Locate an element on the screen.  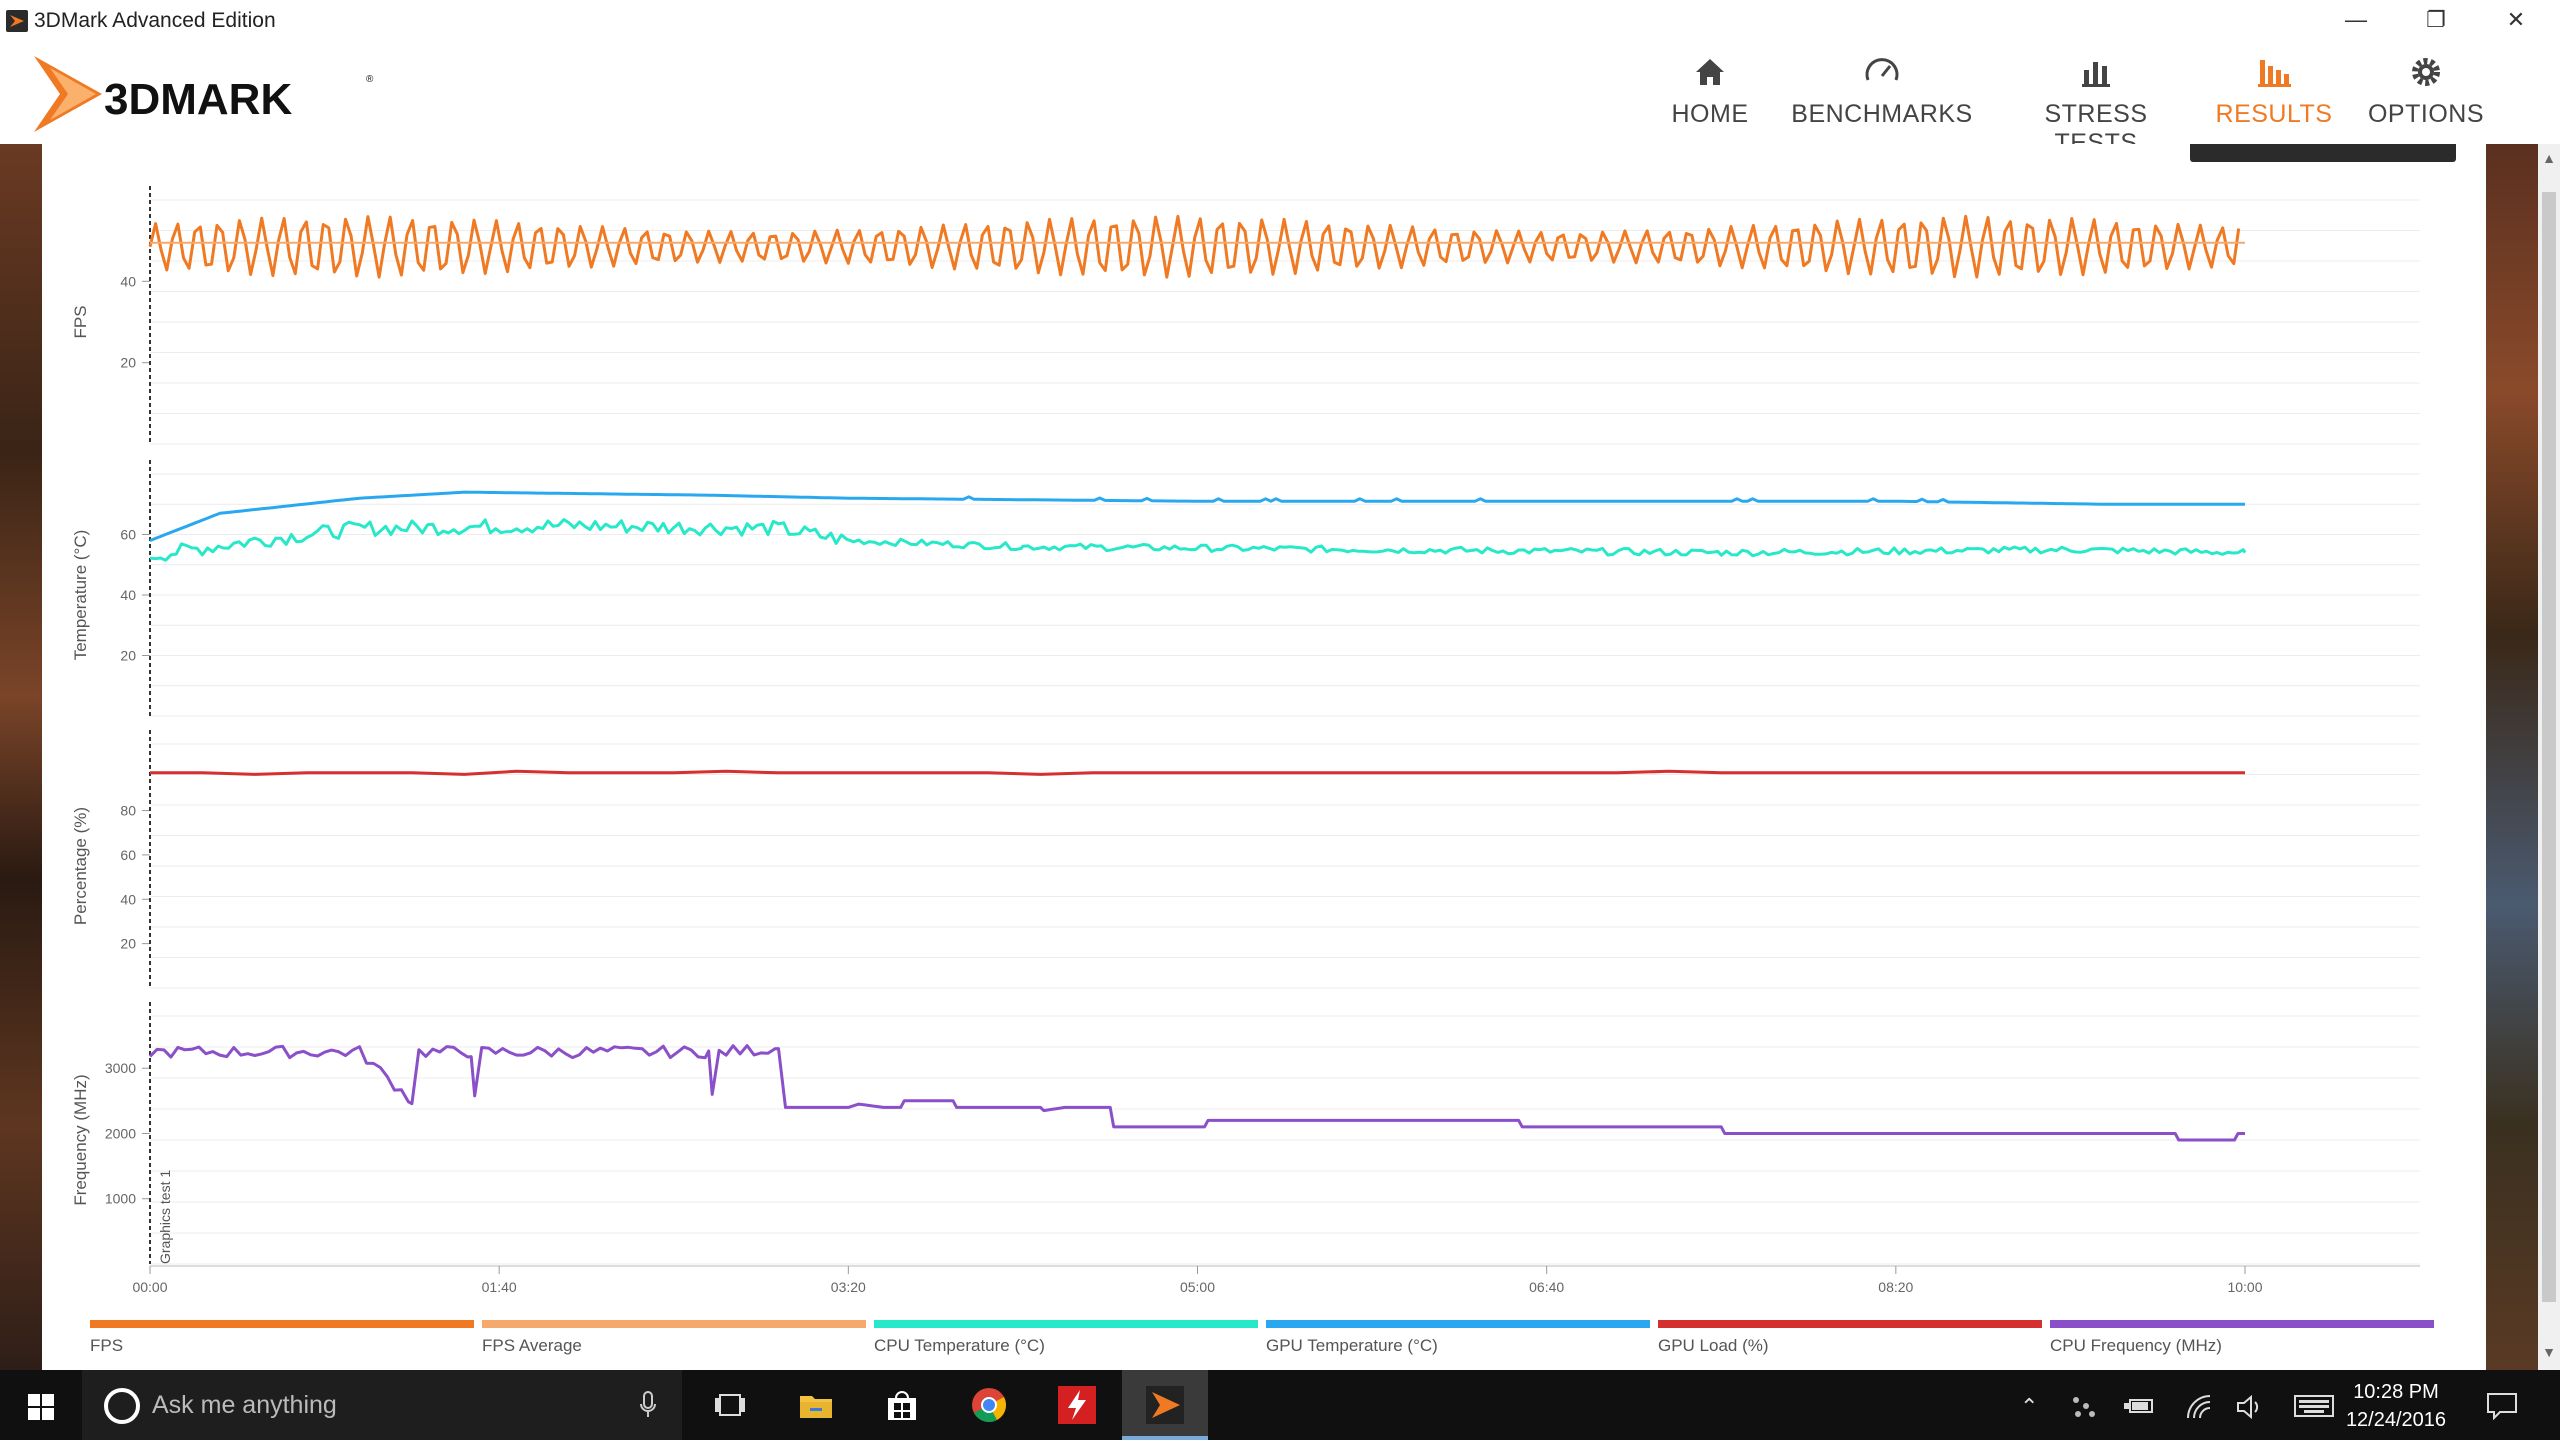
nav-label-home: HOME is located at coordinates (1710, 114).